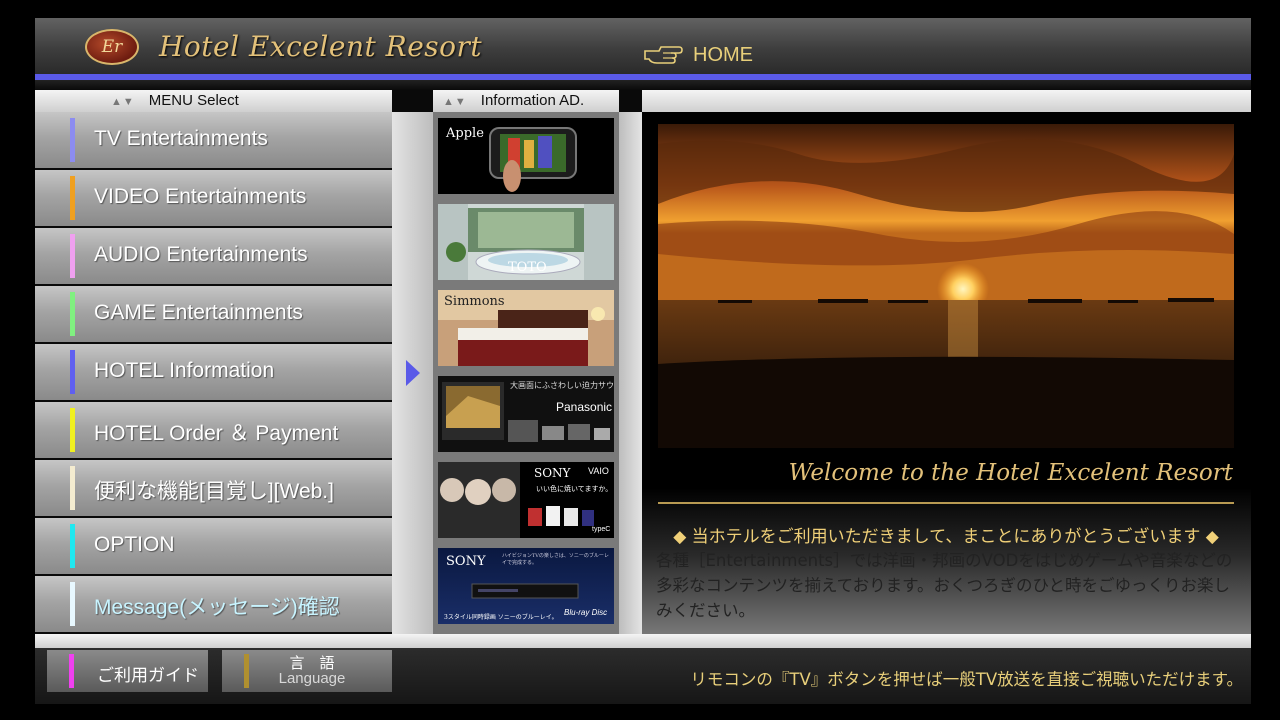 The height and width of the screenshot is (720, 1280). Describe the element at coordinates (601, 529) in the screenshot. I see `ad-tag: typeC` at that location.